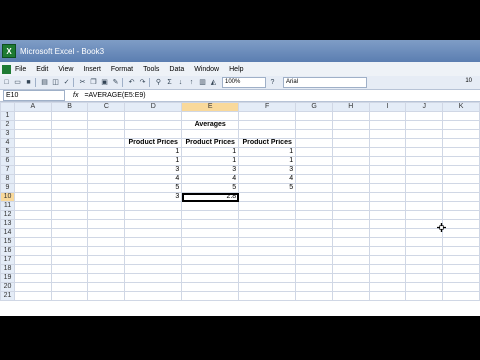 The width and height of the screenshot is (480, 360). Describe the element at coordinates (7, 134) in the screenshot. I see `row-header: 3` at that location.